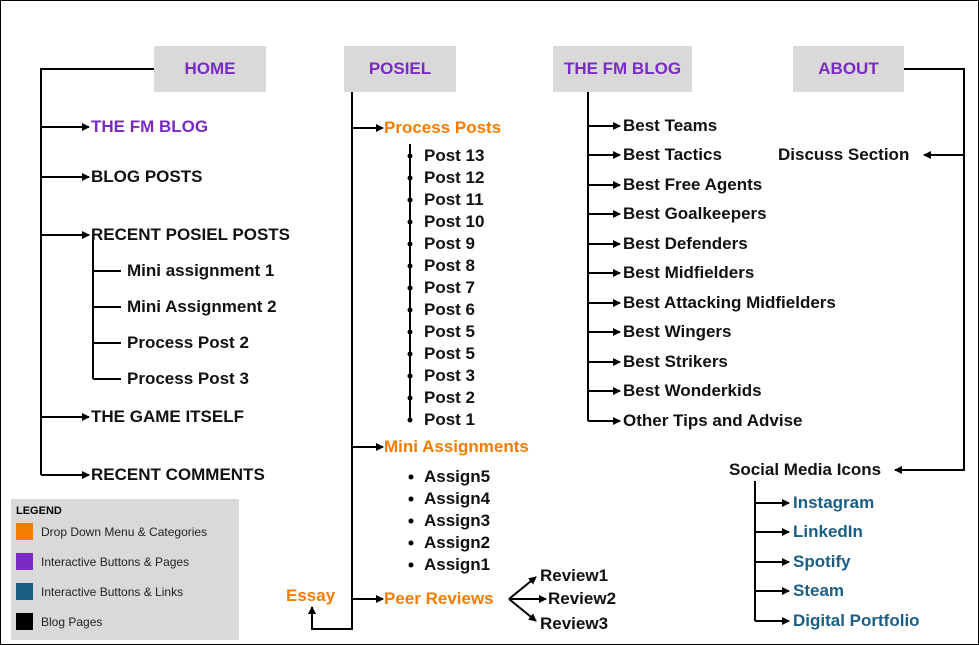 This screenshot has width=979, height=645. What do you see at coordinates (582, 599) in the screenshot?
I see `peer-review: Review2` at bounding box center [582, 599].